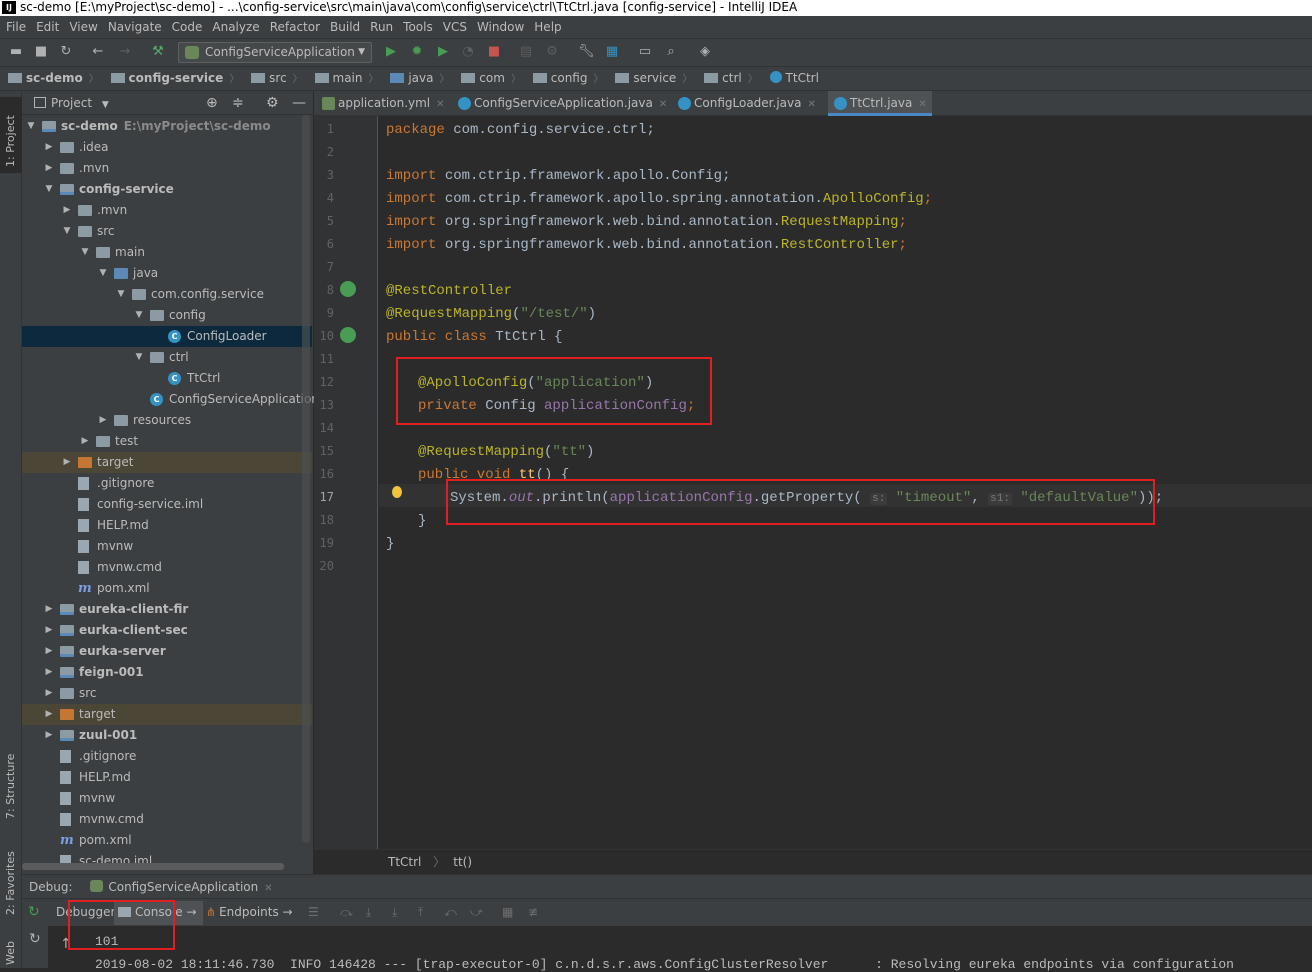 This screenshot has width=1312, height=972. I want to click on stop-icon: ■, so click(494, 52).